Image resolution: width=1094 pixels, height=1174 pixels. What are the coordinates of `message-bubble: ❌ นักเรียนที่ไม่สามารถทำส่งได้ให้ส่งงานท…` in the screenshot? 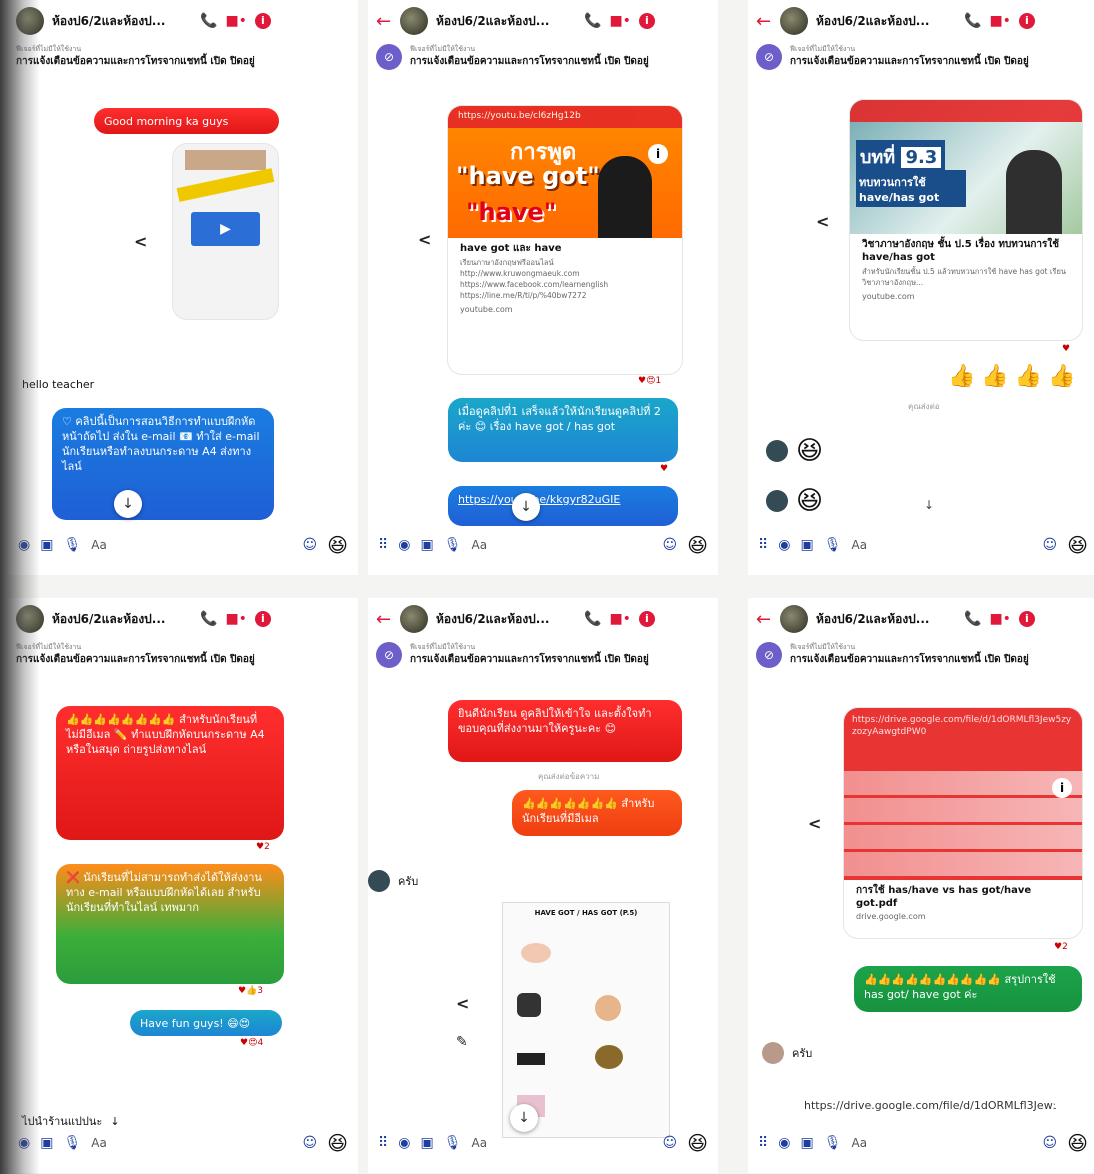 It's located at (170, 924).